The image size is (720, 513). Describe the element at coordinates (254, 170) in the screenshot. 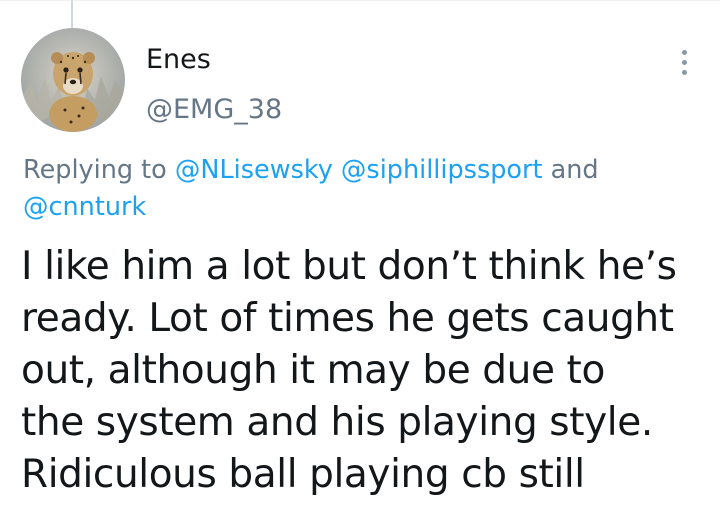

I see `mention-link: @NLisewsky` at that location.